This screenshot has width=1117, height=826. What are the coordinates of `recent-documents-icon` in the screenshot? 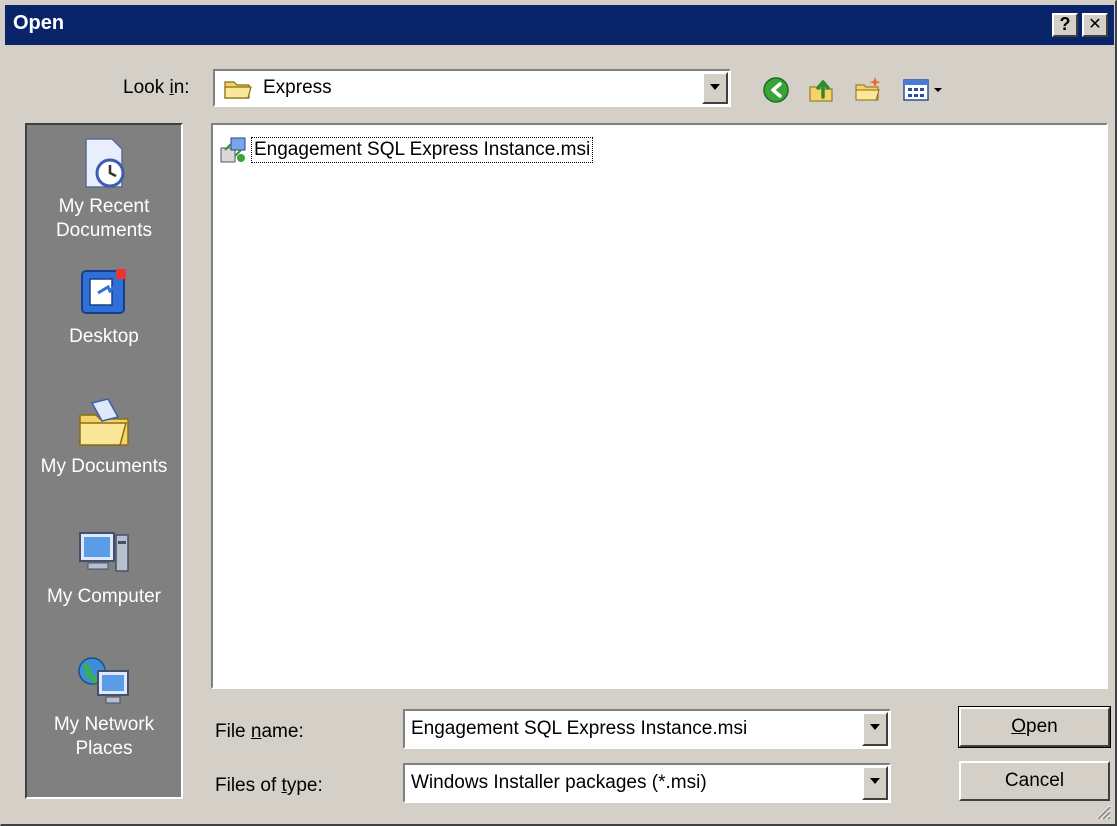 It's located at (105, 163).